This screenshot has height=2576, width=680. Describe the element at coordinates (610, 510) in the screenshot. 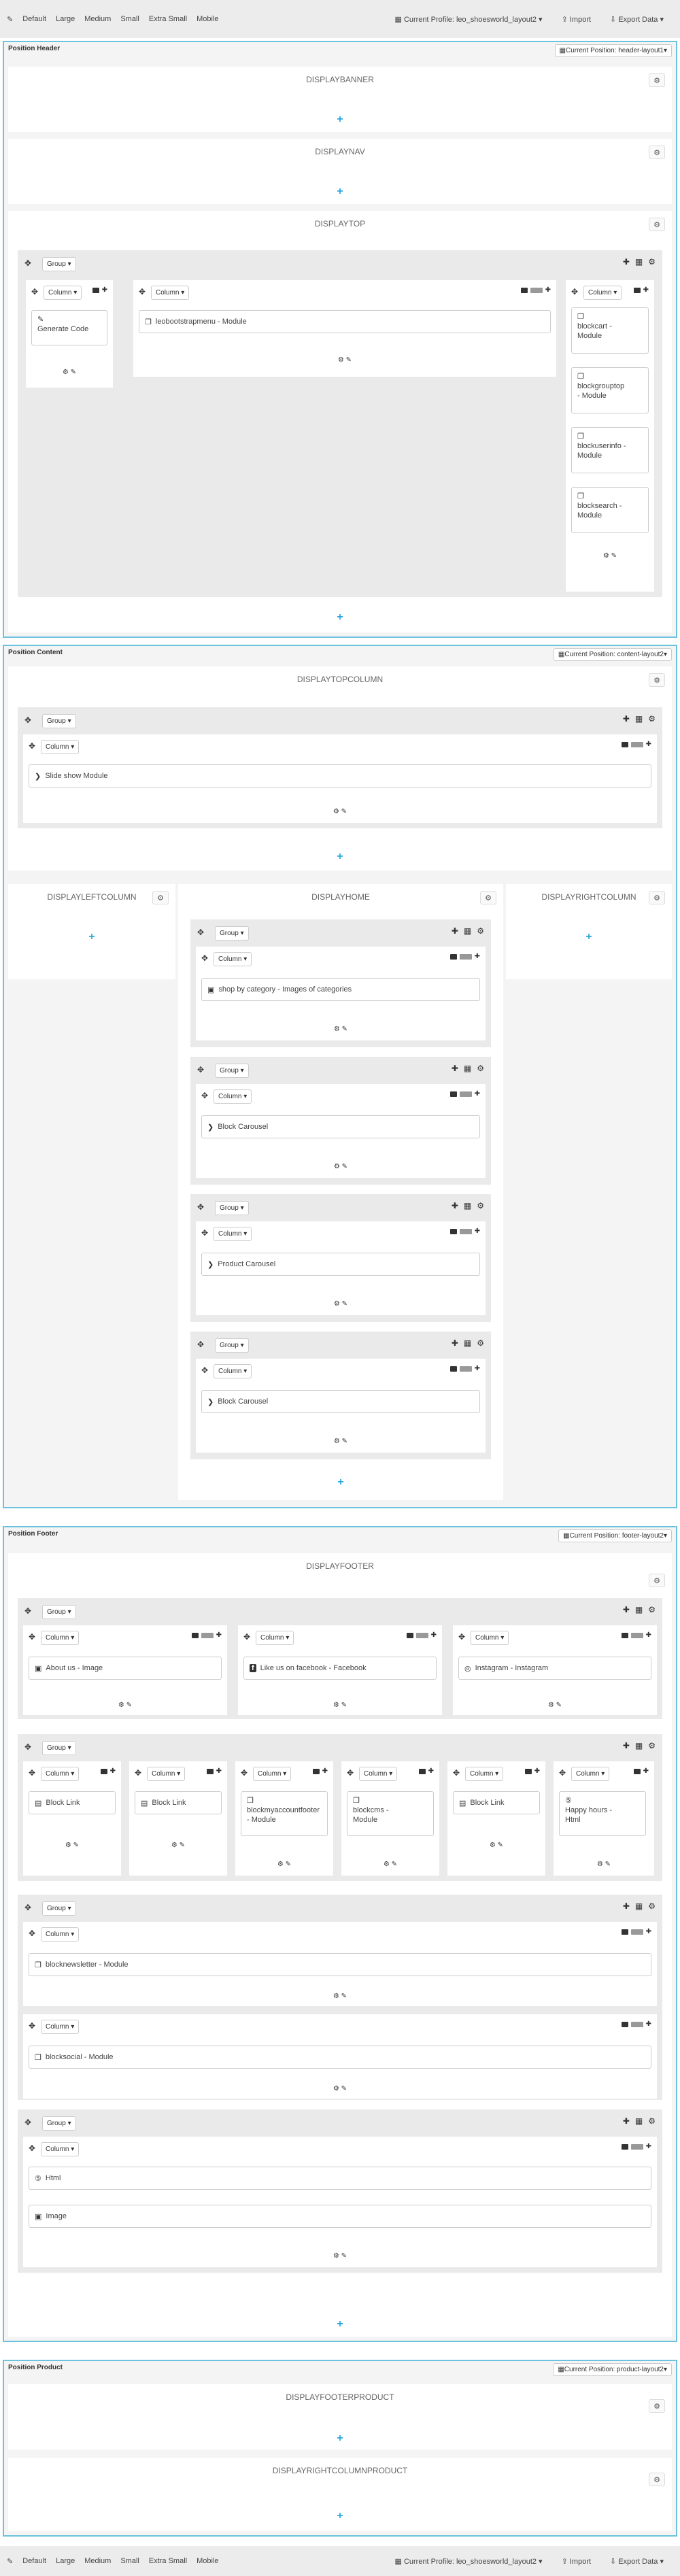

I see `module-blocksearch: ❐ blocksearch - Module` at that location.